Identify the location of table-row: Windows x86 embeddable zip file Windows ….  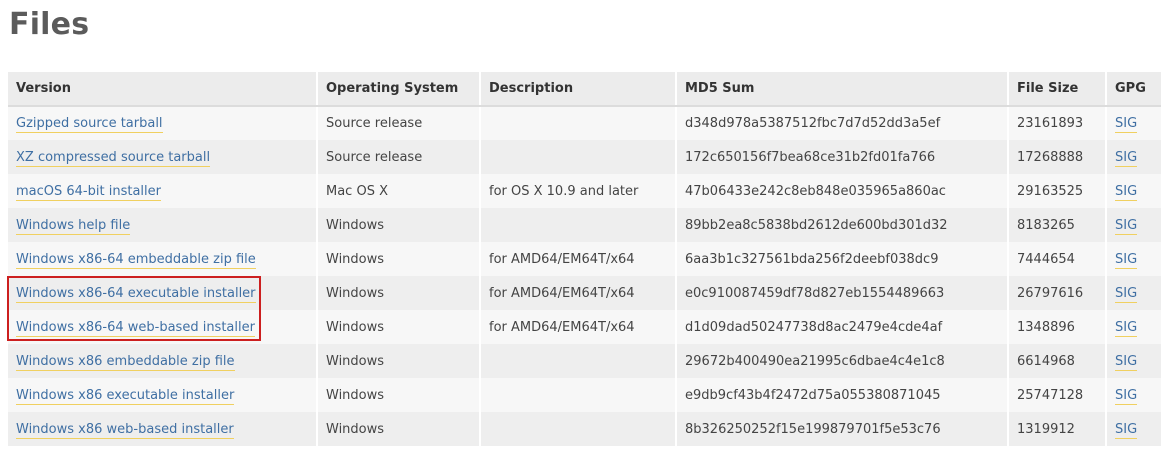
(584, 361).